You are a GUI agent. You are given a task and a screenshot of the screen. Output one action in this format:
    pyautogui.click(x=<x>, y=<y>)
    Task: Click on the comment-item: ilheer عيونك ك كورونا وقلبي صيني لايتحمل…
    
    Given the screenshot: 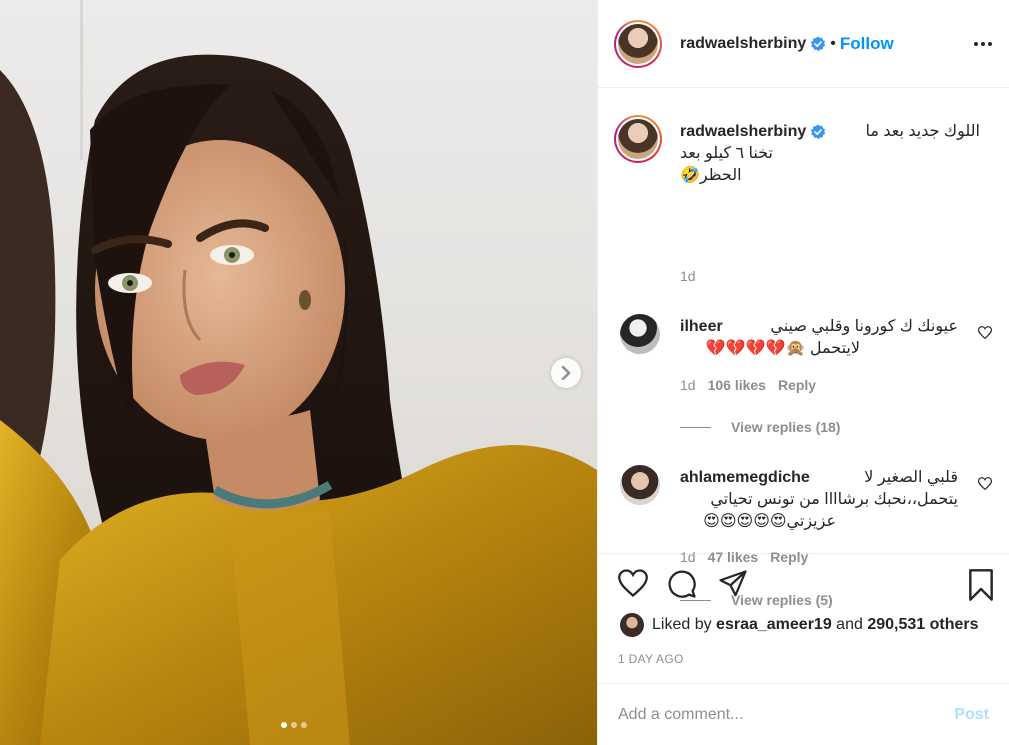 What is the action you would take?
    pyautogui.click(x=804, y=374)
    